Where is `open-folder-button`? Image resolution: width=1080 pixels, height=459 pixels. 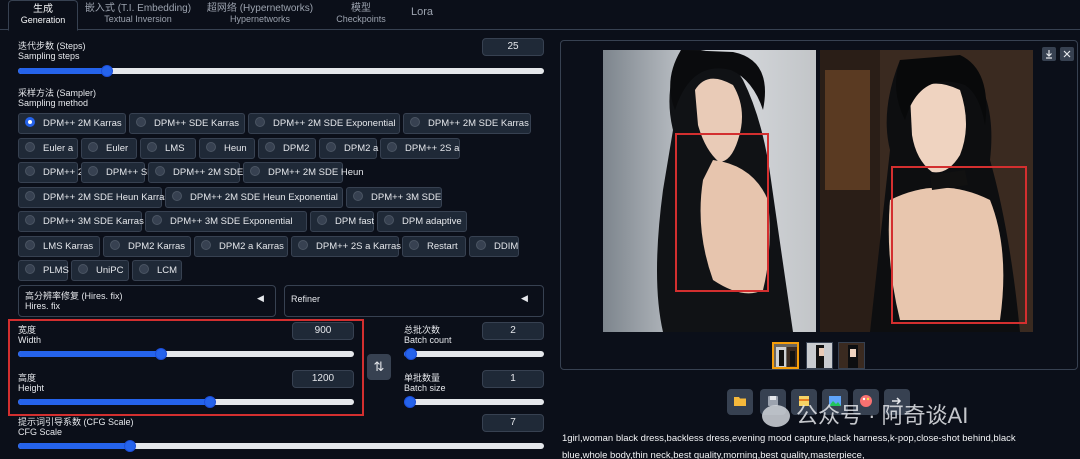 open-folder-button is located at coordinates (740, 402).